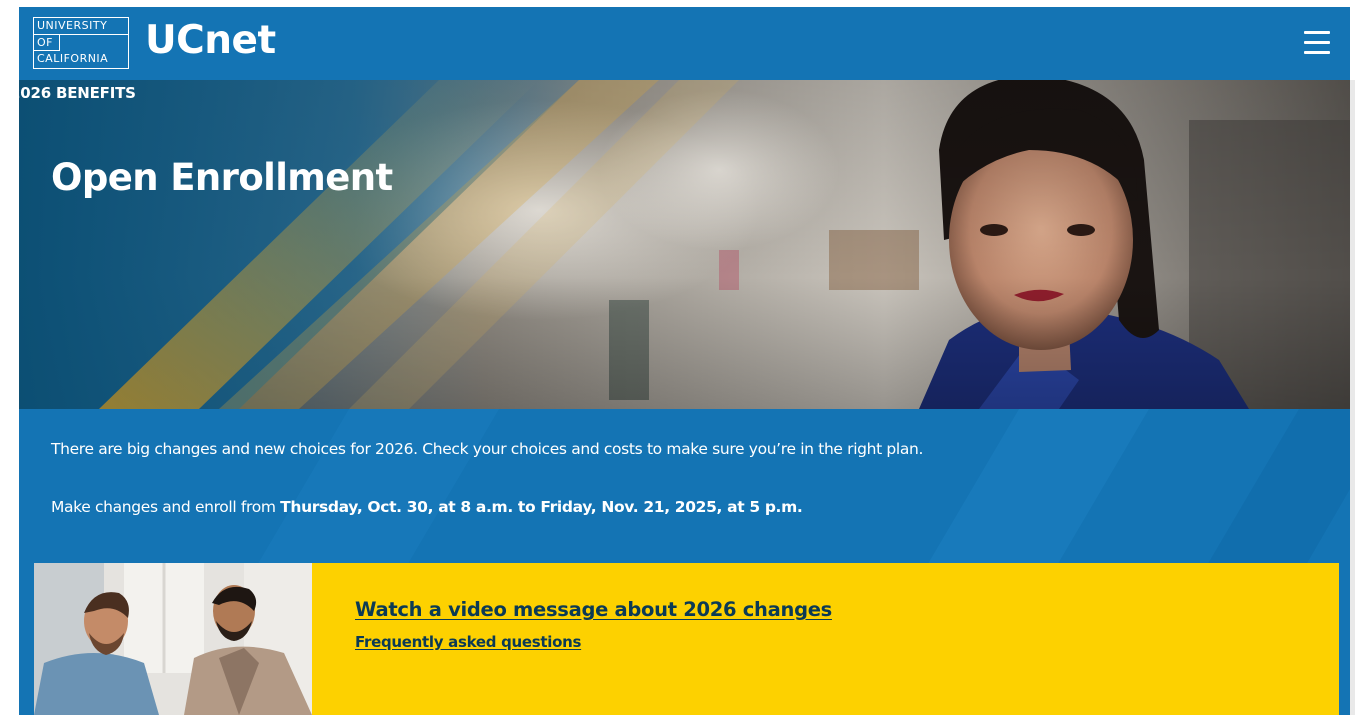 The width and height of the screenshot is (1355, 715). I want to click on site-name: UCnet, so click(210, 41).